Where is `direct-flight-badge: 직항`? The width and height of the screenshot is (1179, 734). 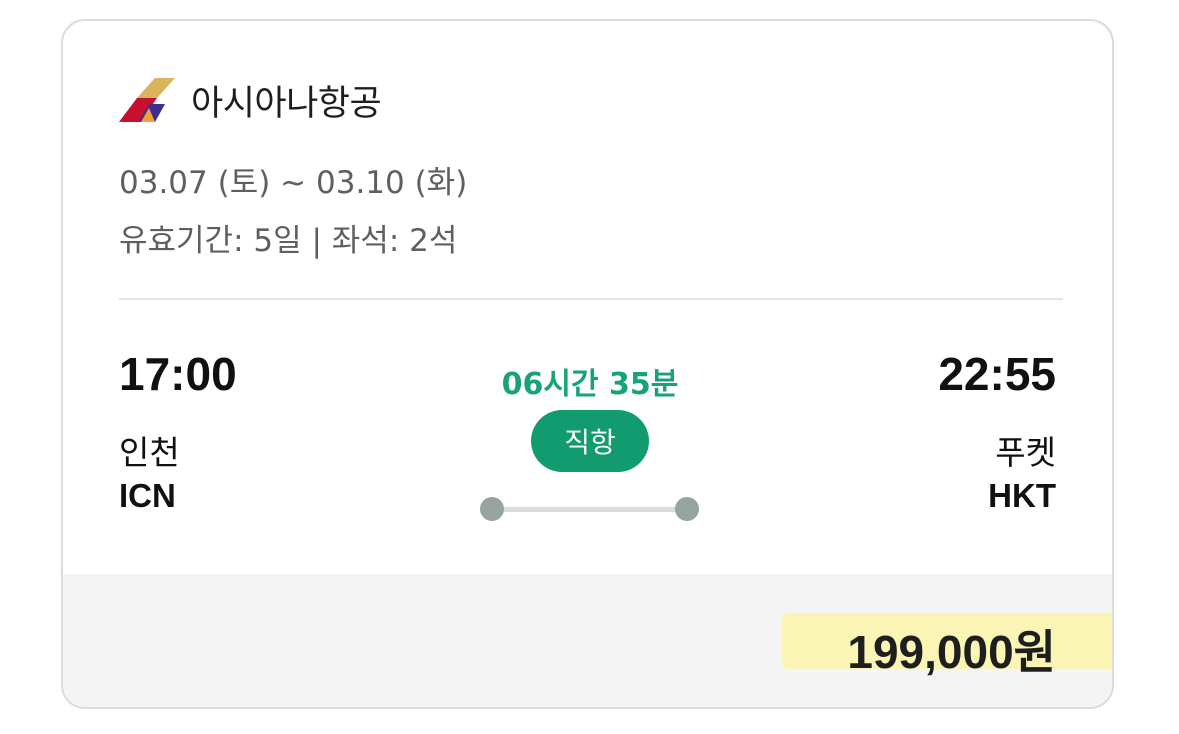 direct-flight-badge: 직항 is located at coordinates (590, 441).